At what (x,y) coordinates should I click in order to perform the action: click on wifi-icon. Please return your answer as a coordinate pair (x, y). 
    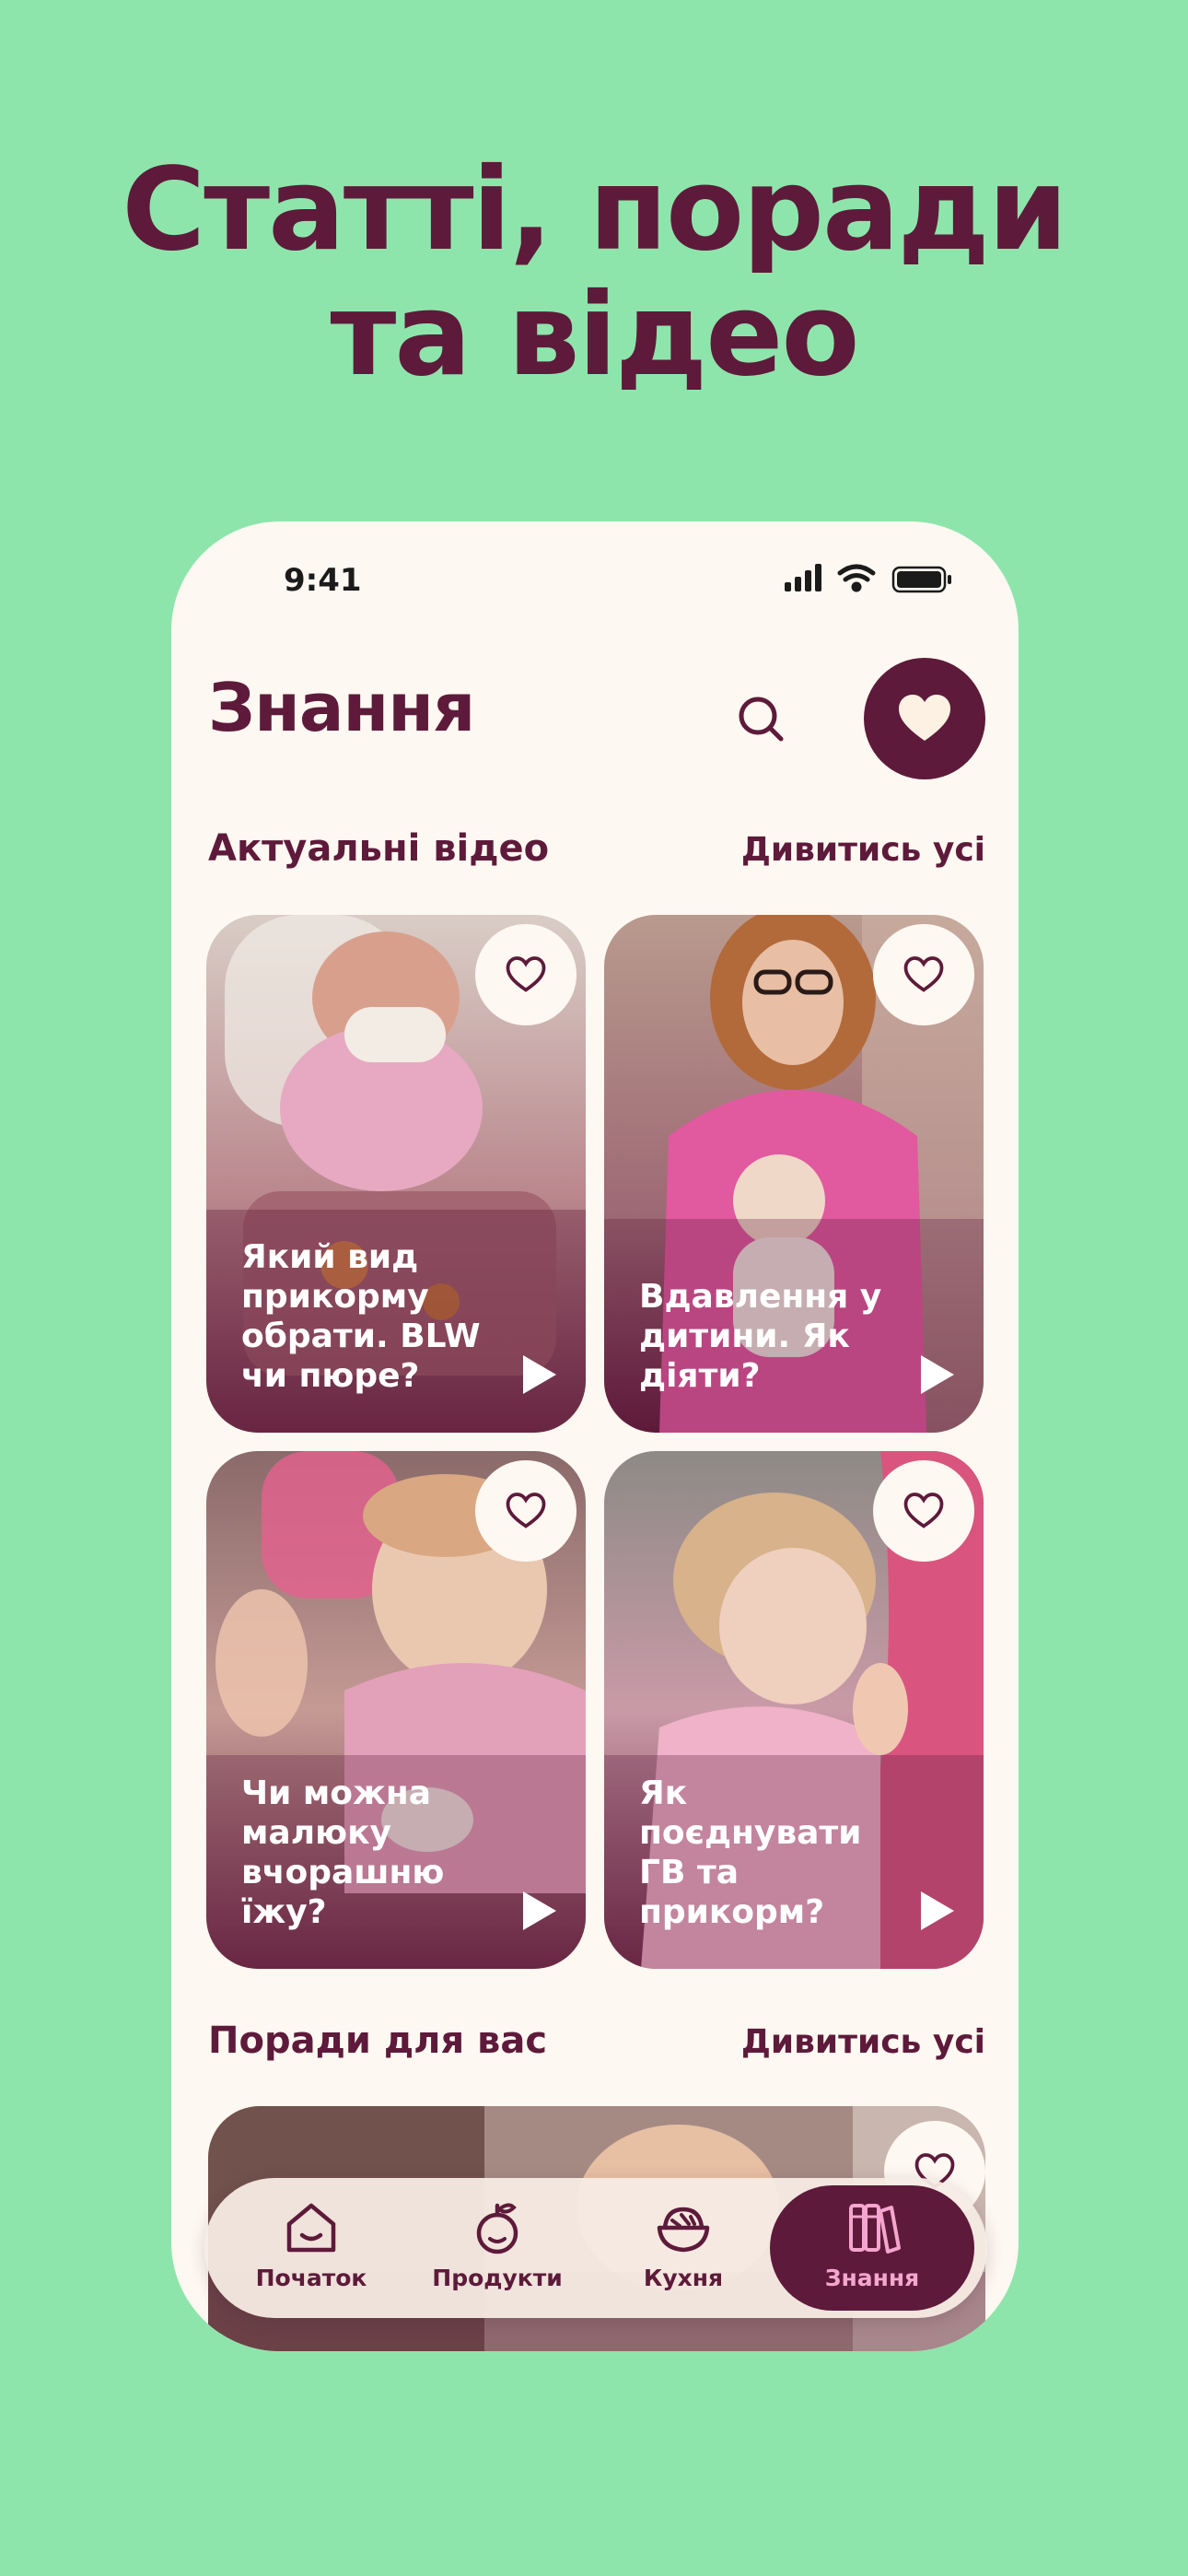
    Looking at the image, I should click on (856, 578).